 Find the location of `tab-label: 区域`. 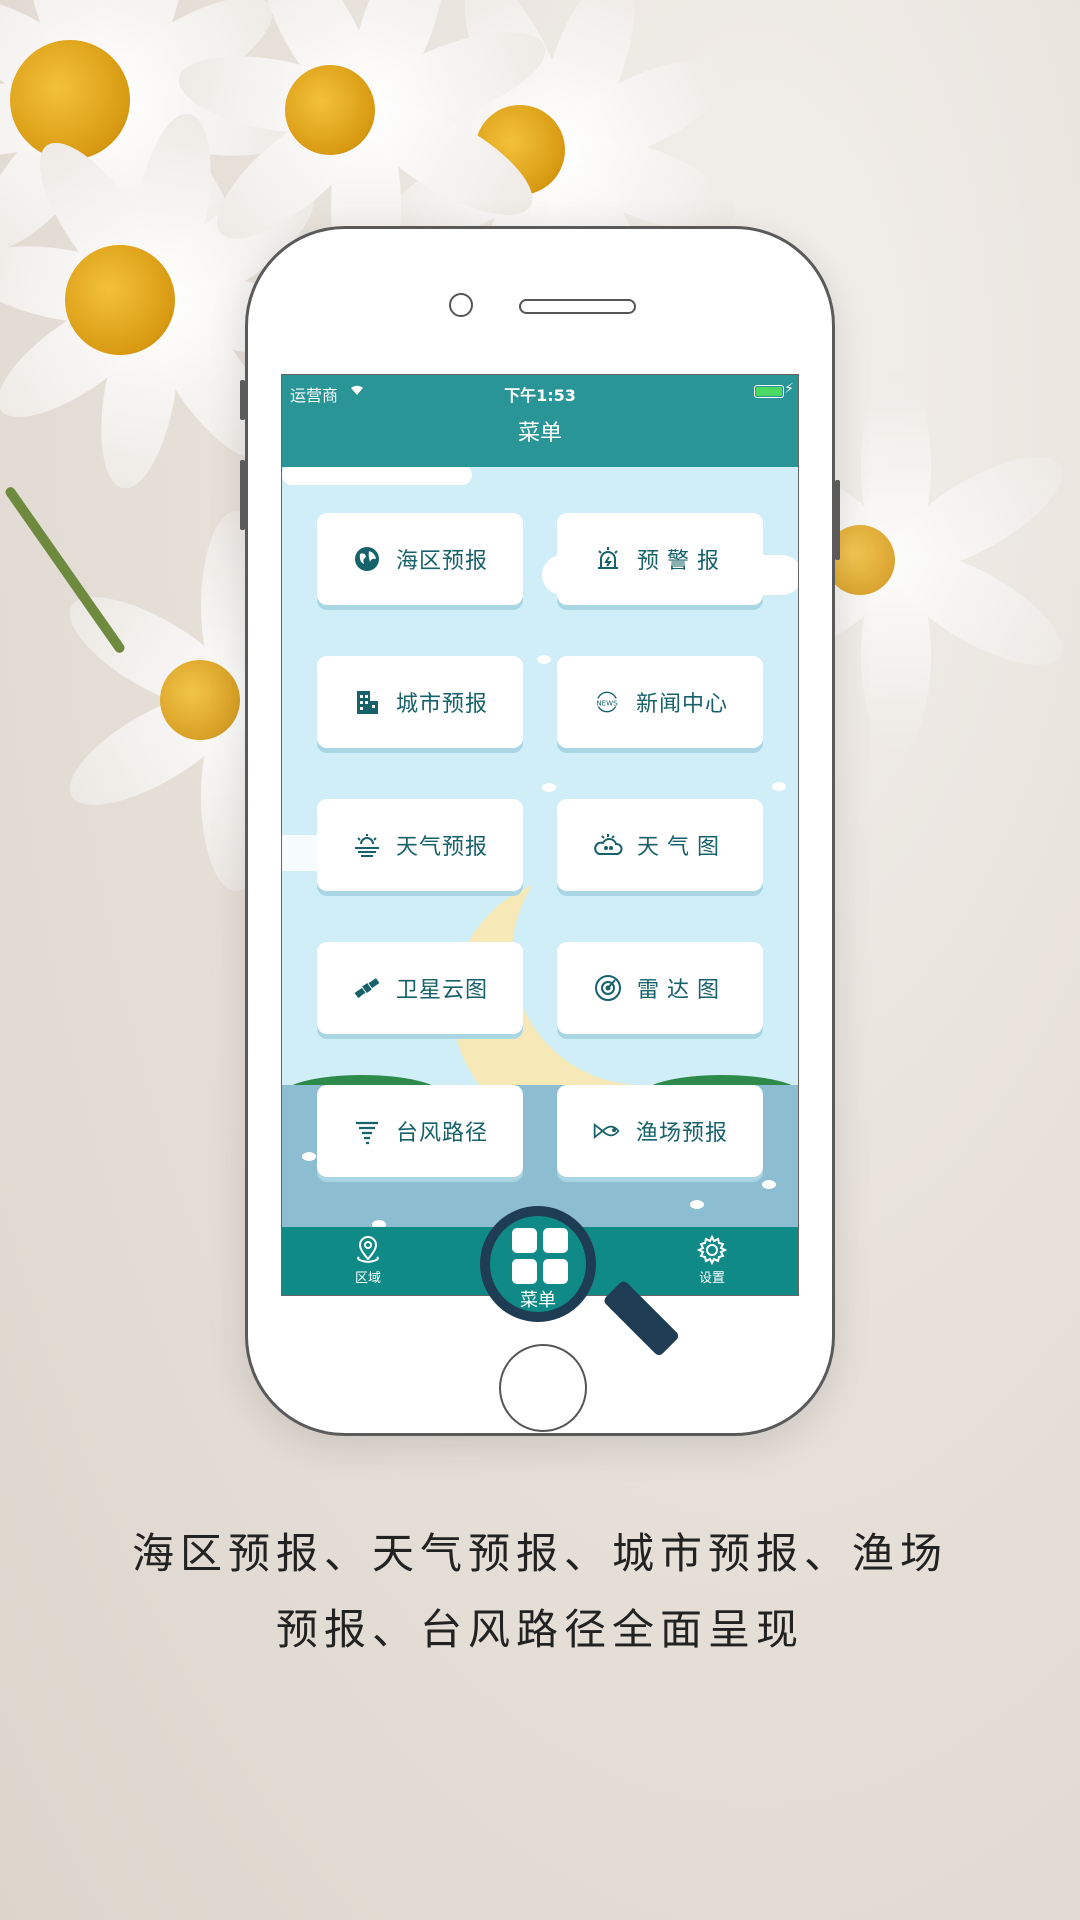

tab-label: 区域 is located at coordinates (367, 1278).